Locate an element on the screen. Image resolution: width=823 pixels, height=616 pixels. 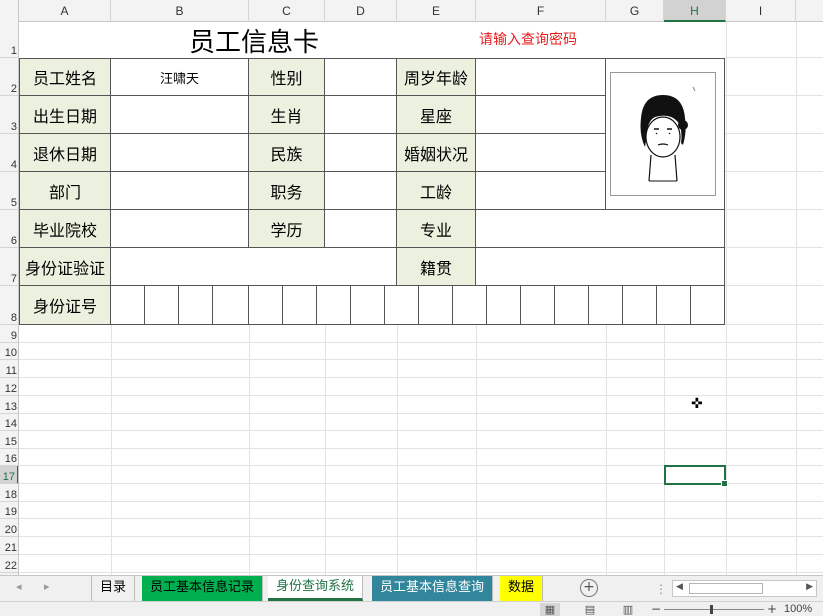
zoom-slider is located at coordinates (714, 609).